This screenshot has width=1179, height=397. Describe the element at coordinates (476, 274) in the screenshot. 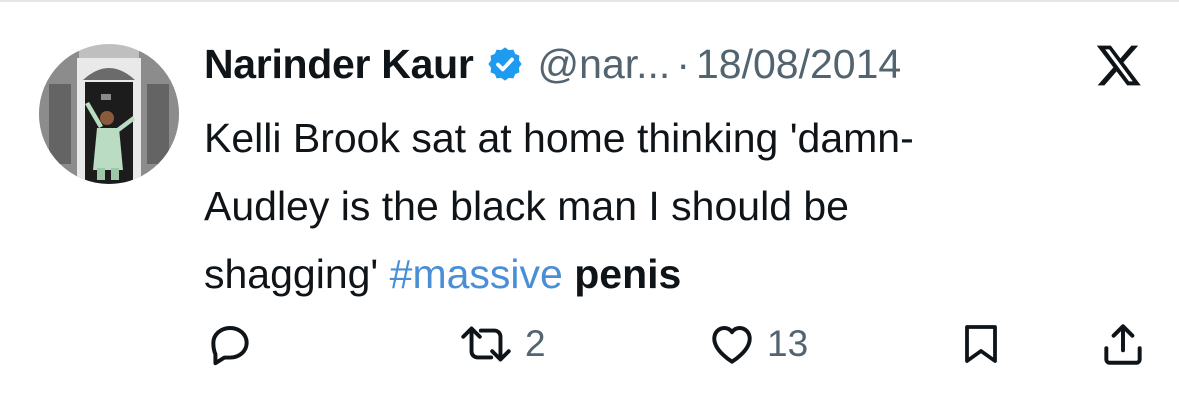

I see `hashtag-link: #massive` at that location.